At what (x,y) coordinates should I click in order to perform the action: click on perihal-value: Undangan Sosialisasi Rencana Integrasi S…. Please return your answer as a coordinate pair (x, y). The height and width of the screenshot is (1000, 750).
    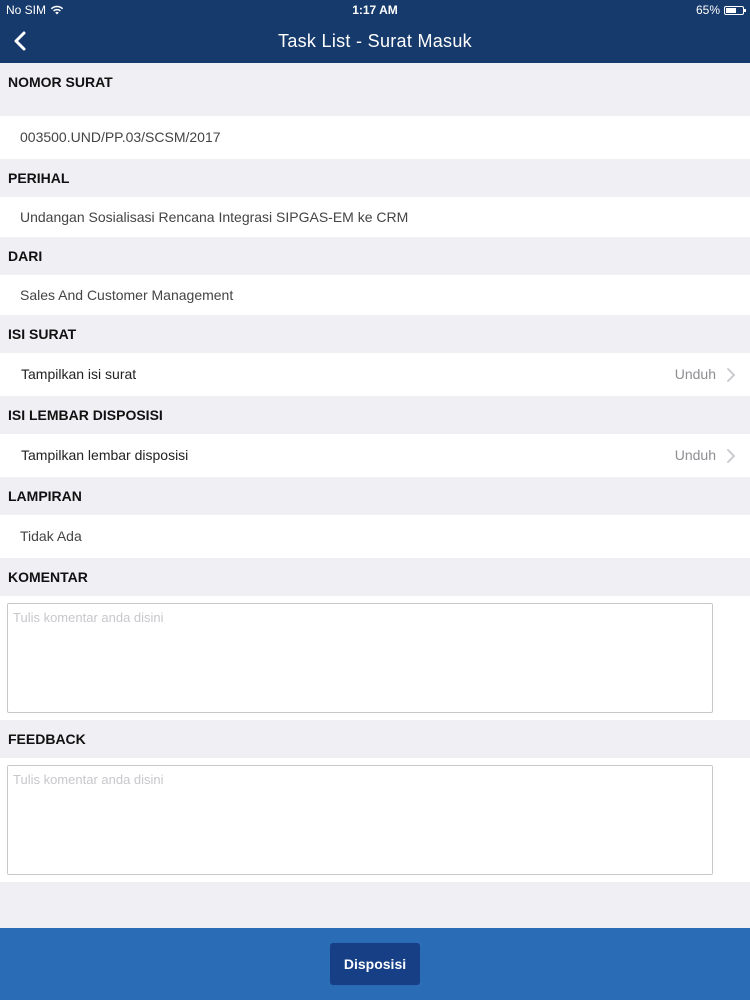
    Looking at the image, I should click on (375, 217).